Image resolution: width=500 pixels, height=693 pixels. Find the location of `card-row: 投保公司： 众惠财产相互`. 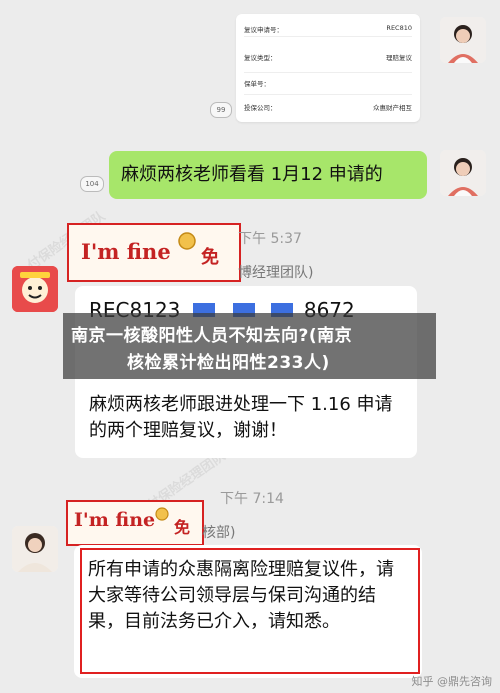

card-row: 投保公司： 众惠财产相互 is located at coordinates (328, 108).